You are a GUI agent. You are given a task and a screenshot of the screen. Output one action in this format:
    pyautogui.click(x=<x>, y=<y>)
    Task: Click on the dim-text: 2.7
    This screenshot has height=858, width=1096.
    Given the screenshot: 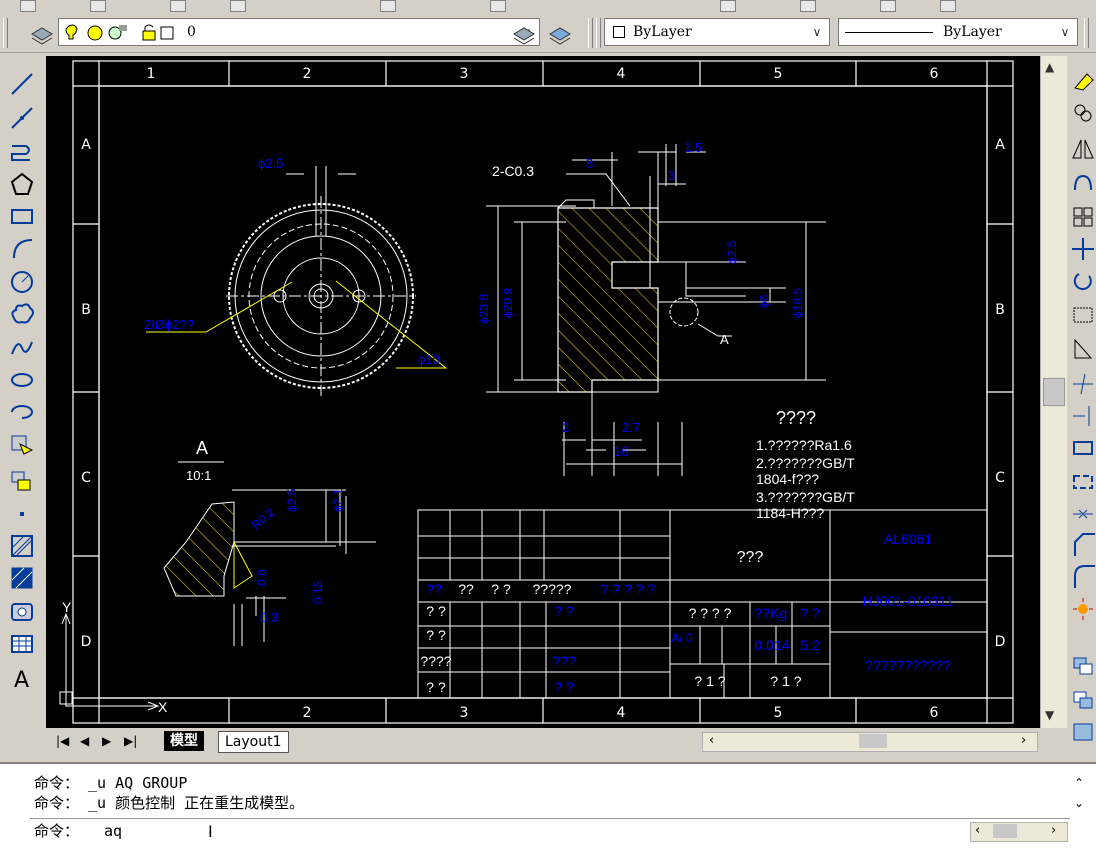 What is the action you would take?
    pyautogui.click(x=631, y=427)
    